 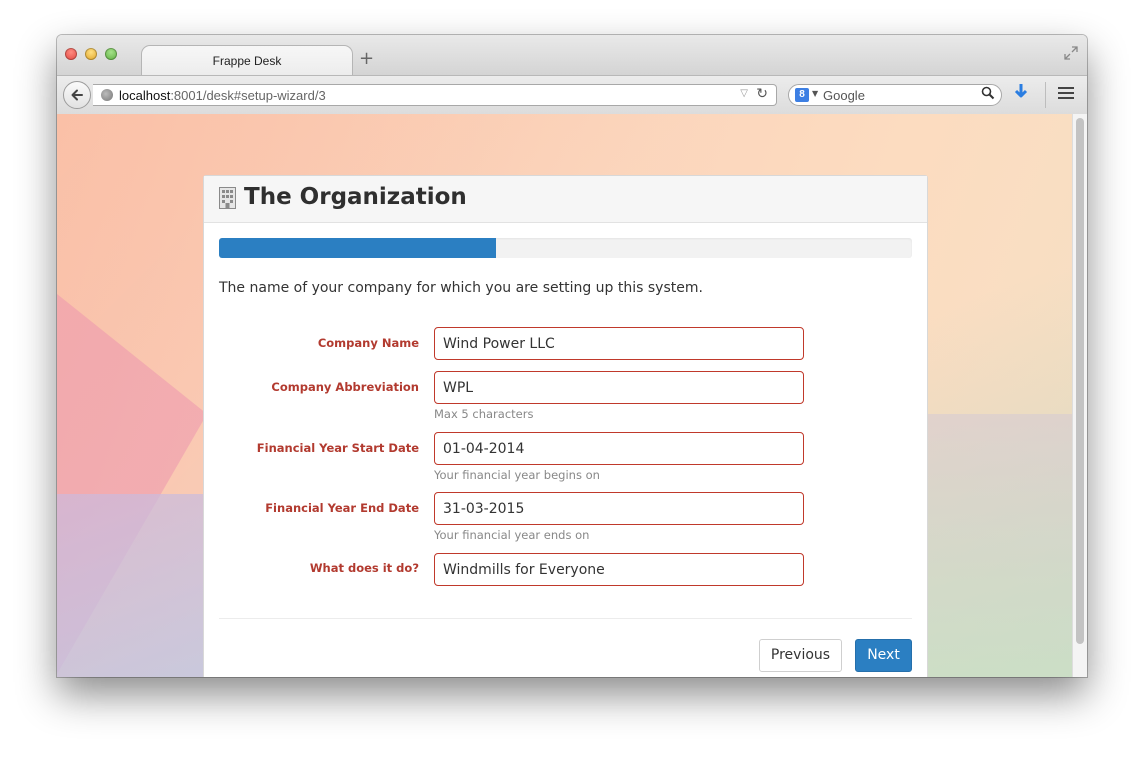 What do you see at coordinates (345, 387) in the screenshot?
I see `company-abbreviation-label: Company Abbreviation` at bounding box center [345, 387].